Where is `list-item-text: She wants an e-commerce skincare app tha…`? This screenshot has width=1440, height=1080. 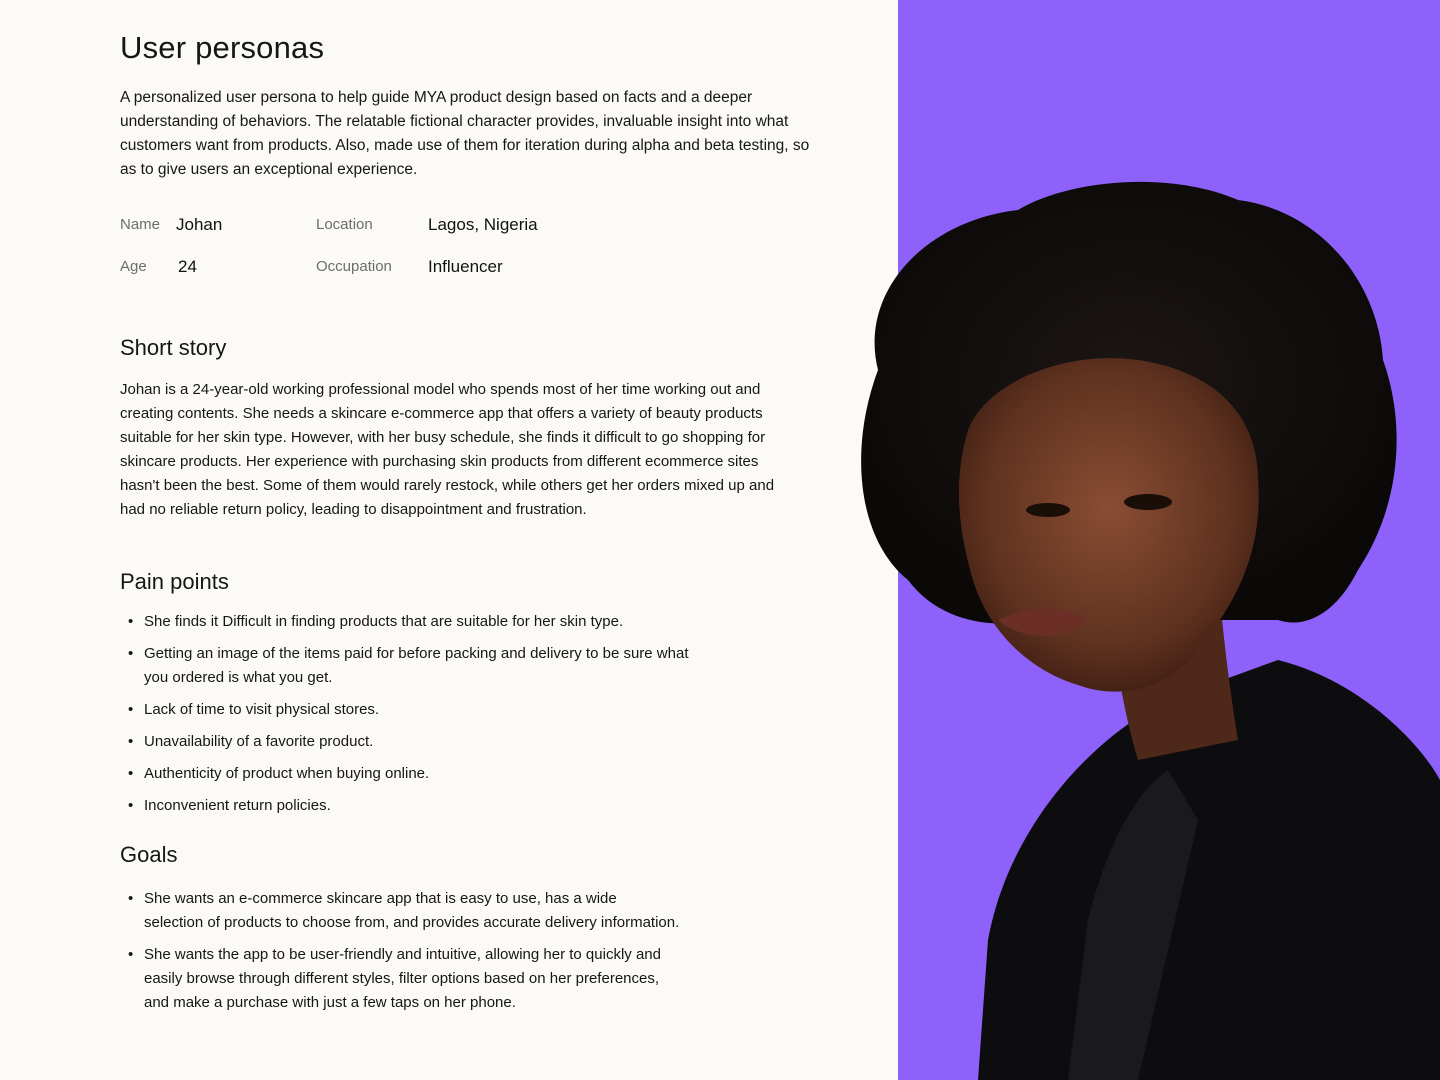
list-item-text: She wants an e-commerce skincare app tha… is located at coordinates (412, 910).